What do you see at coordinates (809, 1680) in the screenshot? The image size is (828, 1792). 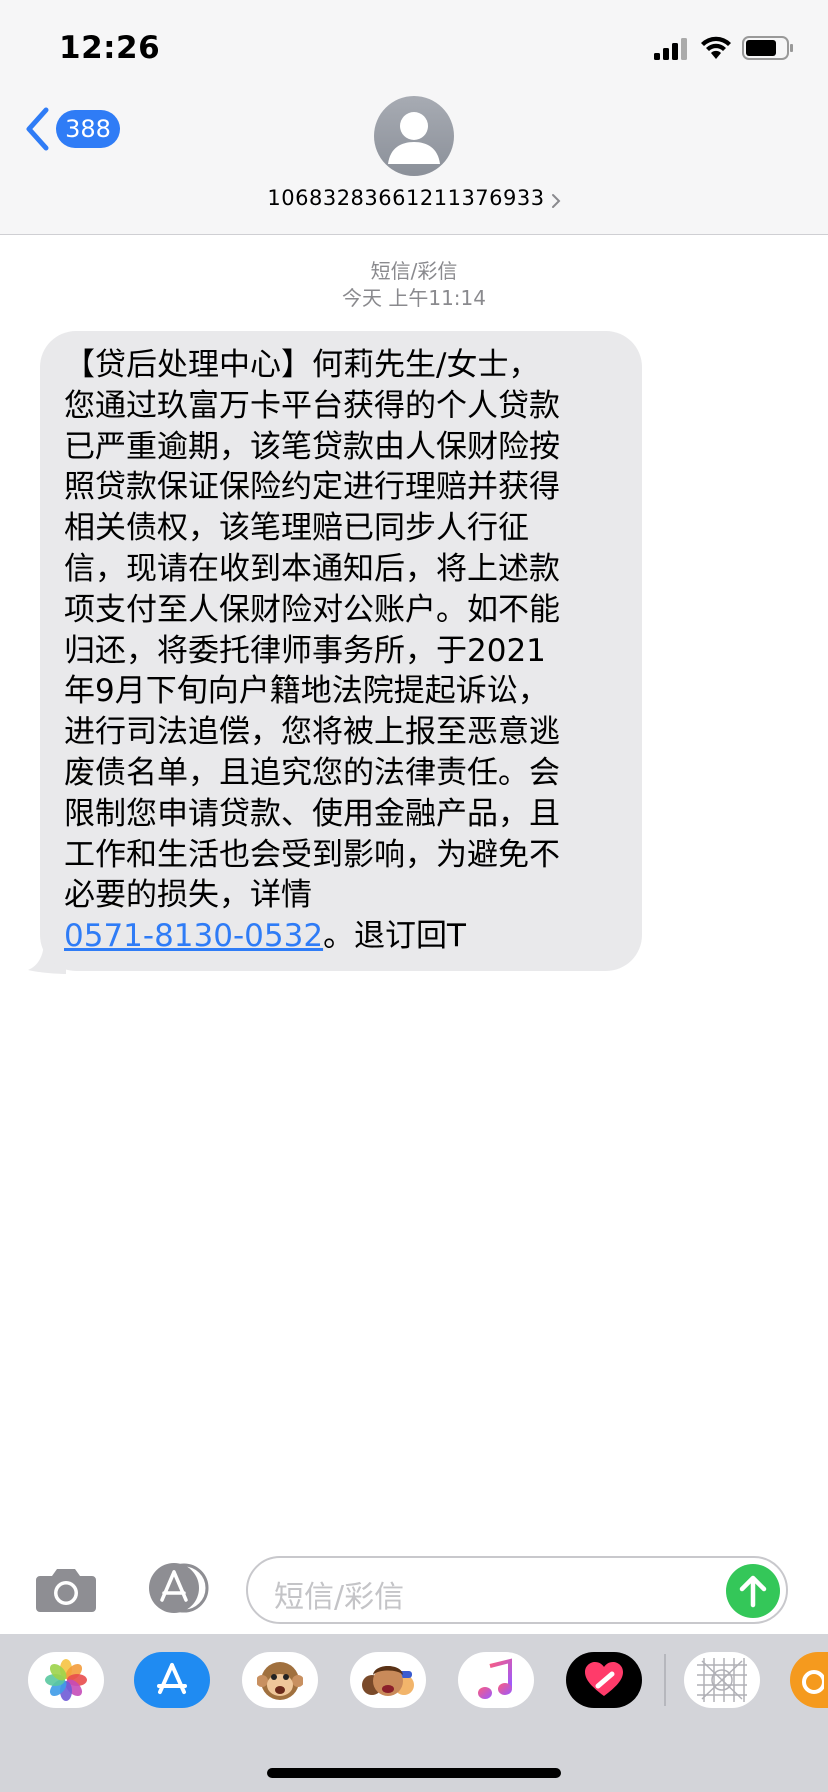 I see `partial-app-icon` at bounding box center [809, 1680].